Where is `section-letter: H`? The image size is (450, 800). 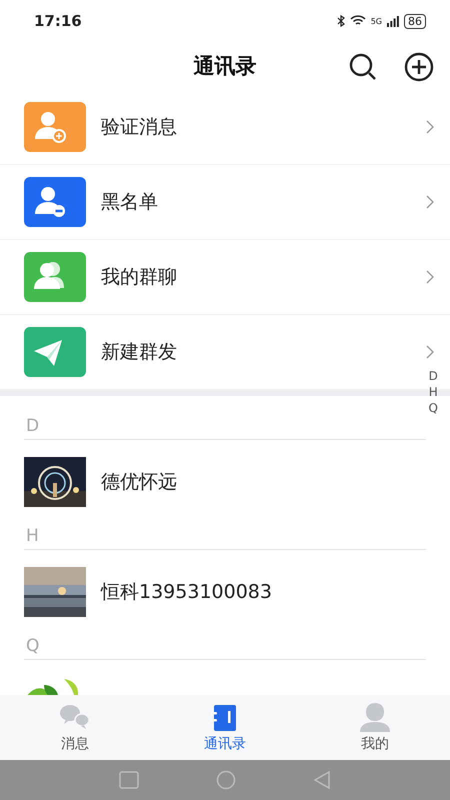
section-letter: H is located at coordinates (32, 536).